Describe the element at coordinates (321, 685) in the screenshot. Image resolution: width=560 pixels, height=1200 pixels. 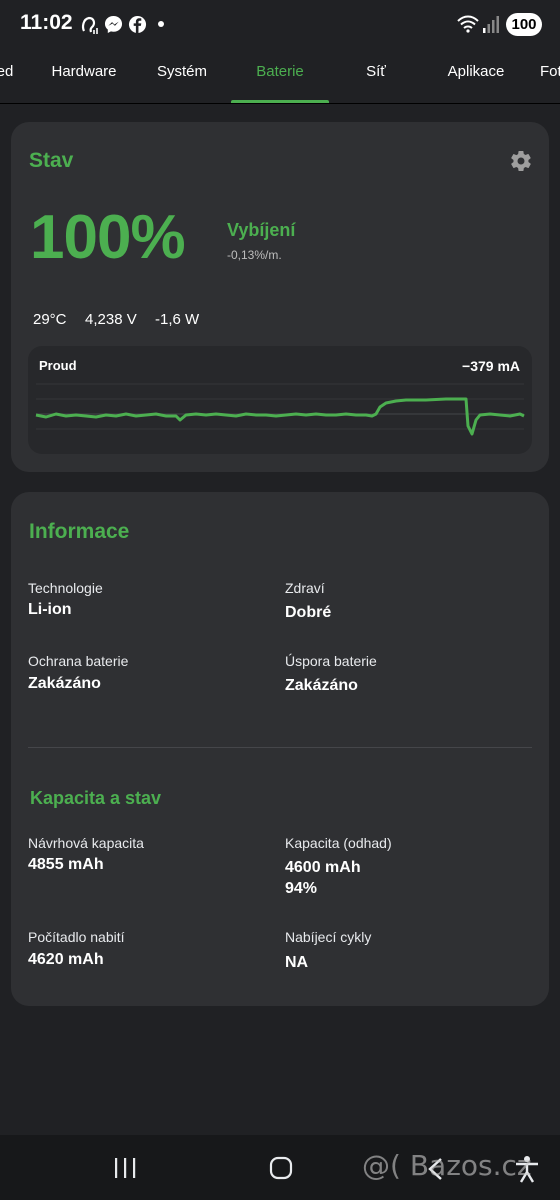
I see `battery-saver-value: Zakázáno` at that location.